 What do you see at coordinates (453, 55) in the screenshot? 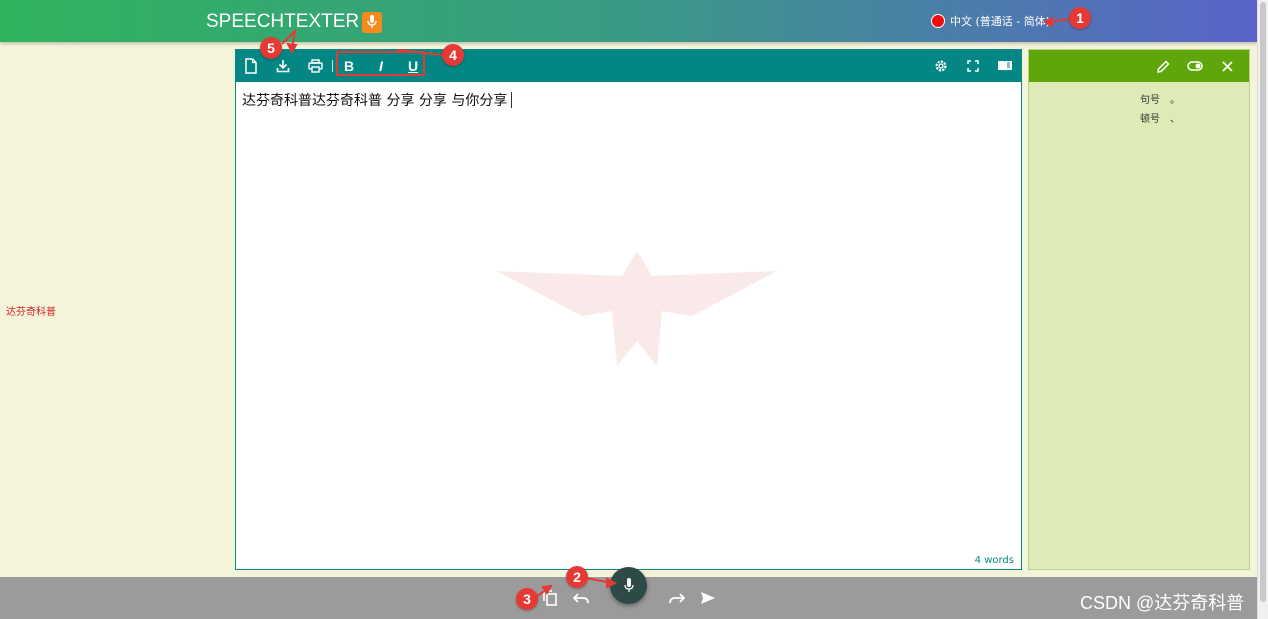
I see `annotation-badge: 4` at bounding box center [453, 55].